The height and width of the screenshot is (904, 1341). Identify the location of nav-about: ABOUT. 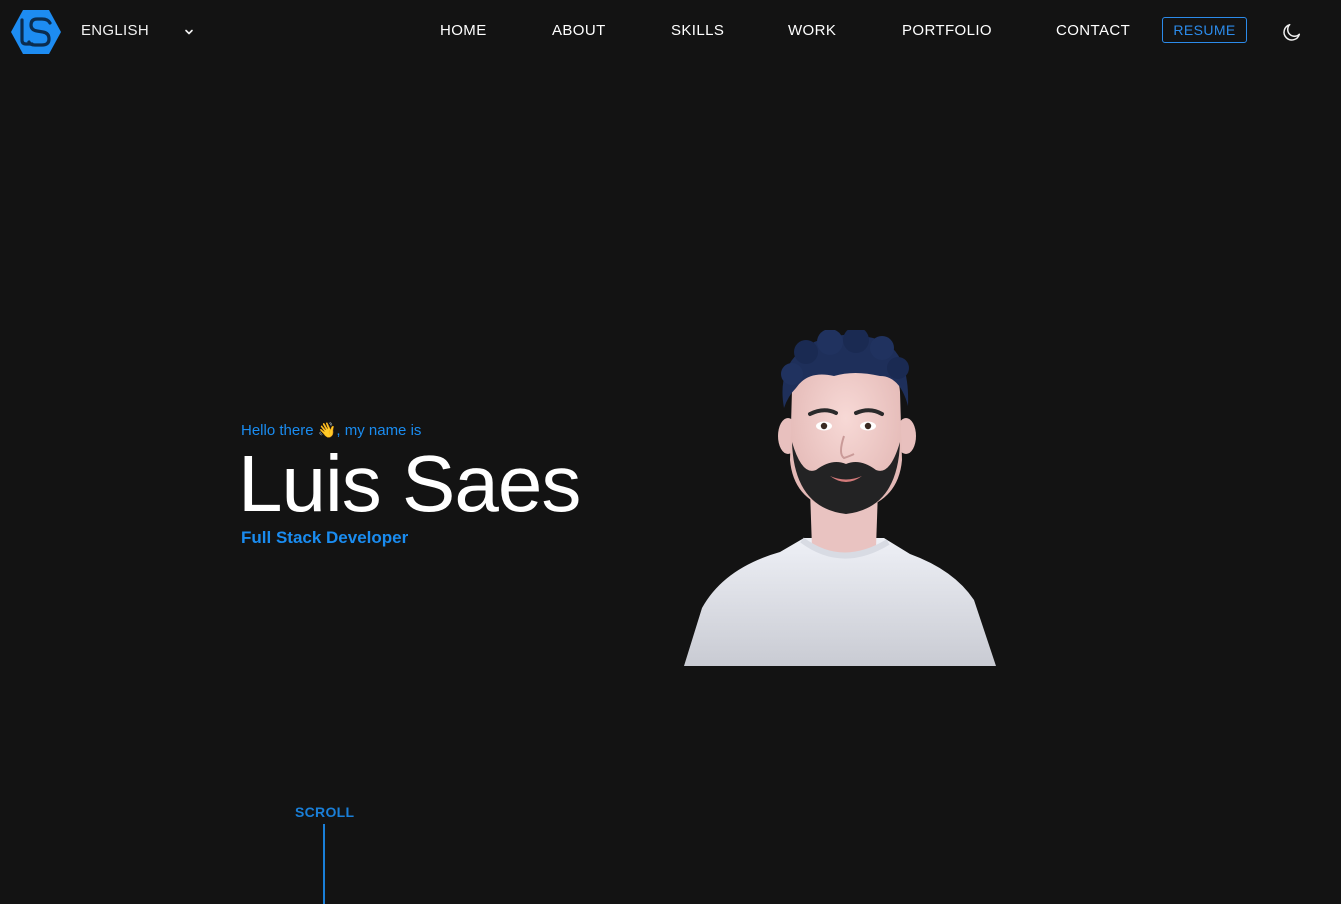
(579, 30).